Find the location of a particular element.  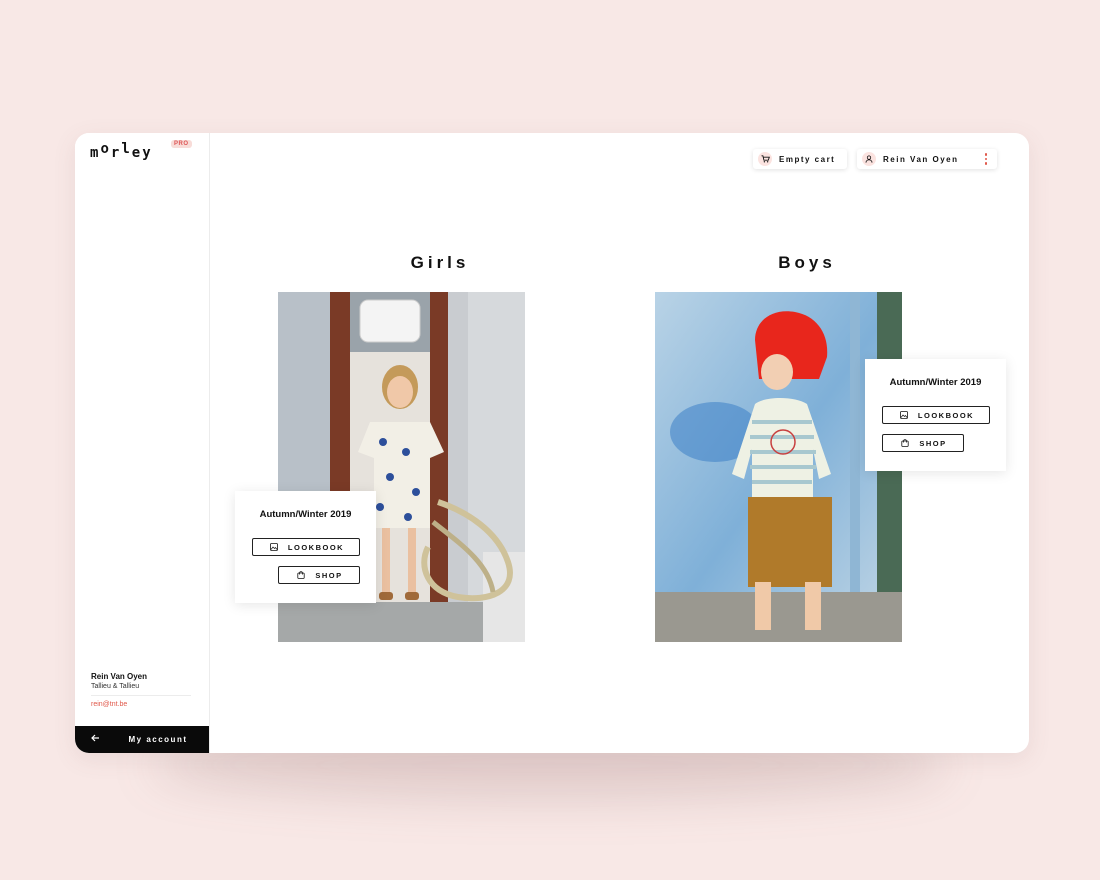

cart-label: Empty cart is located at coordinates (807, 159).